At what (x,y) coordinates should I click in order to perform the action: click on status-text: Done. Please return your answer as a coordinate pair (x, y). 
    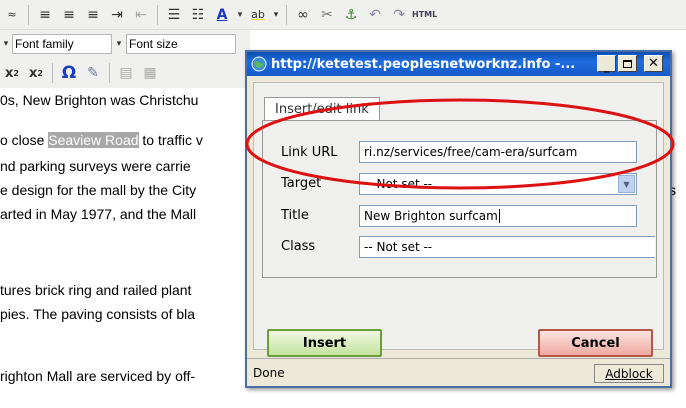
    Looking at the image, I should click on (269, 373).